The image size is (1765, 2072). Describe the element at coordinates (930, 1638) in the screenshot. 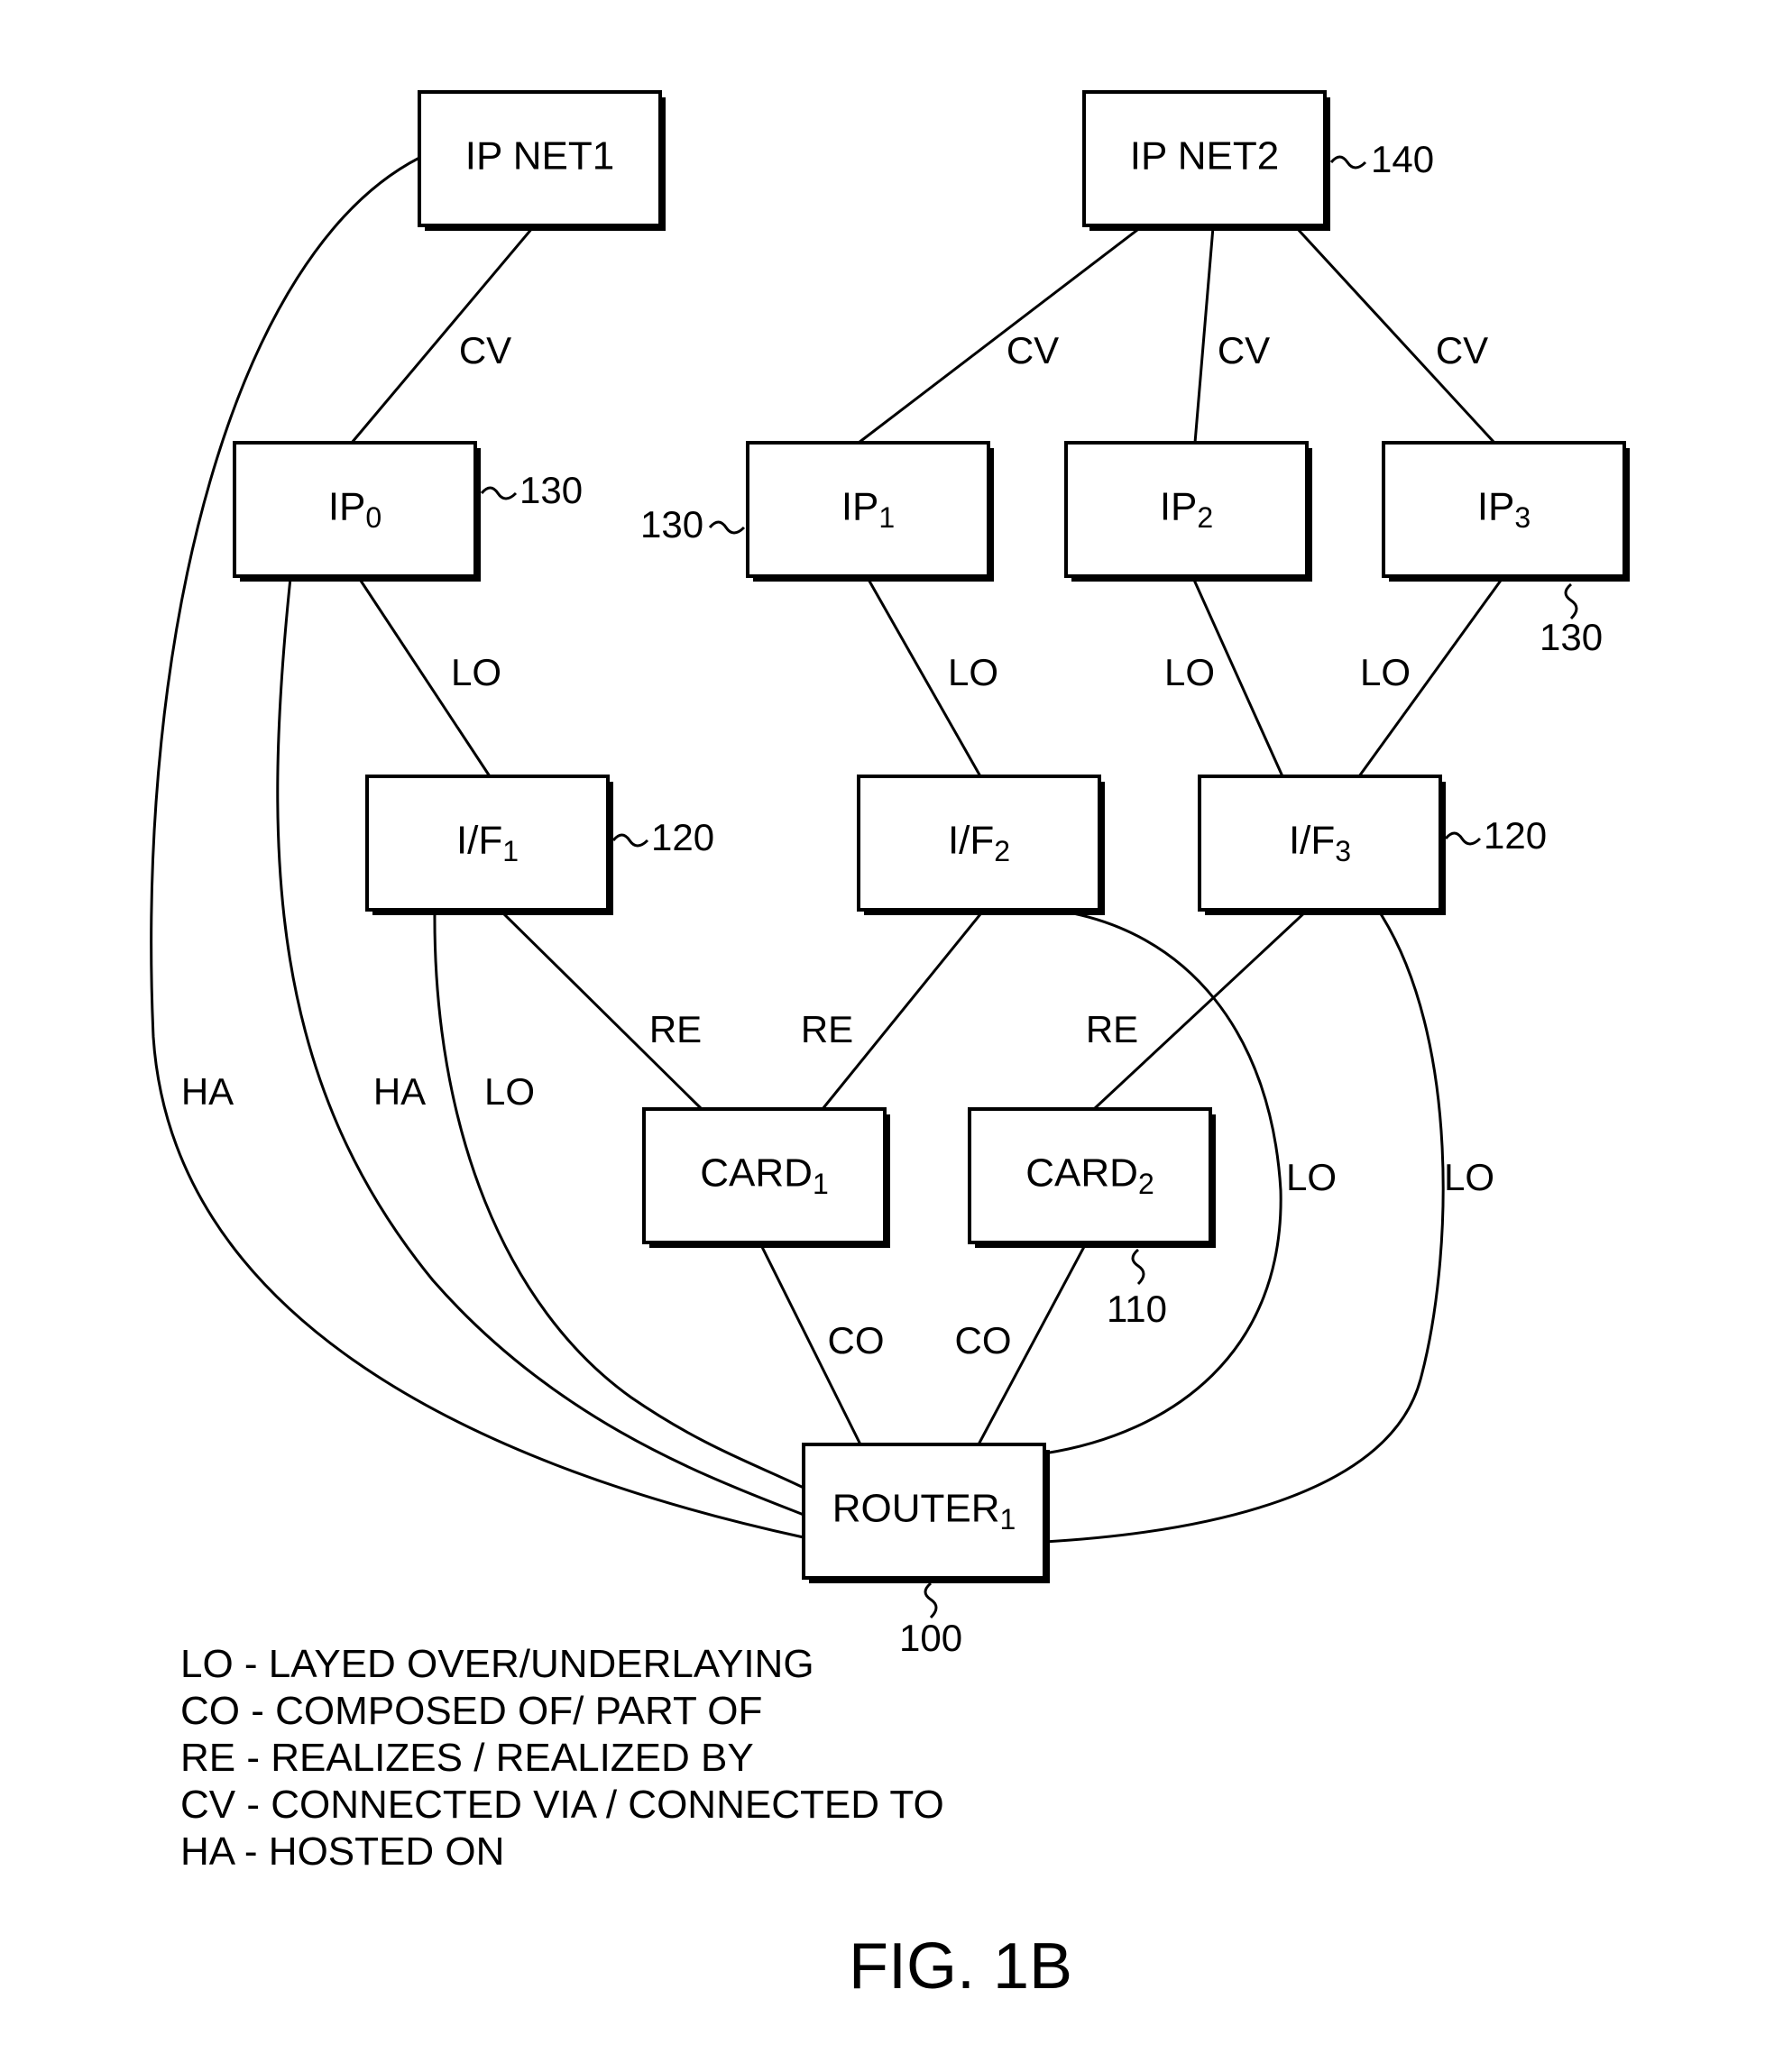

I see `reference-numeral: 100` at that location.